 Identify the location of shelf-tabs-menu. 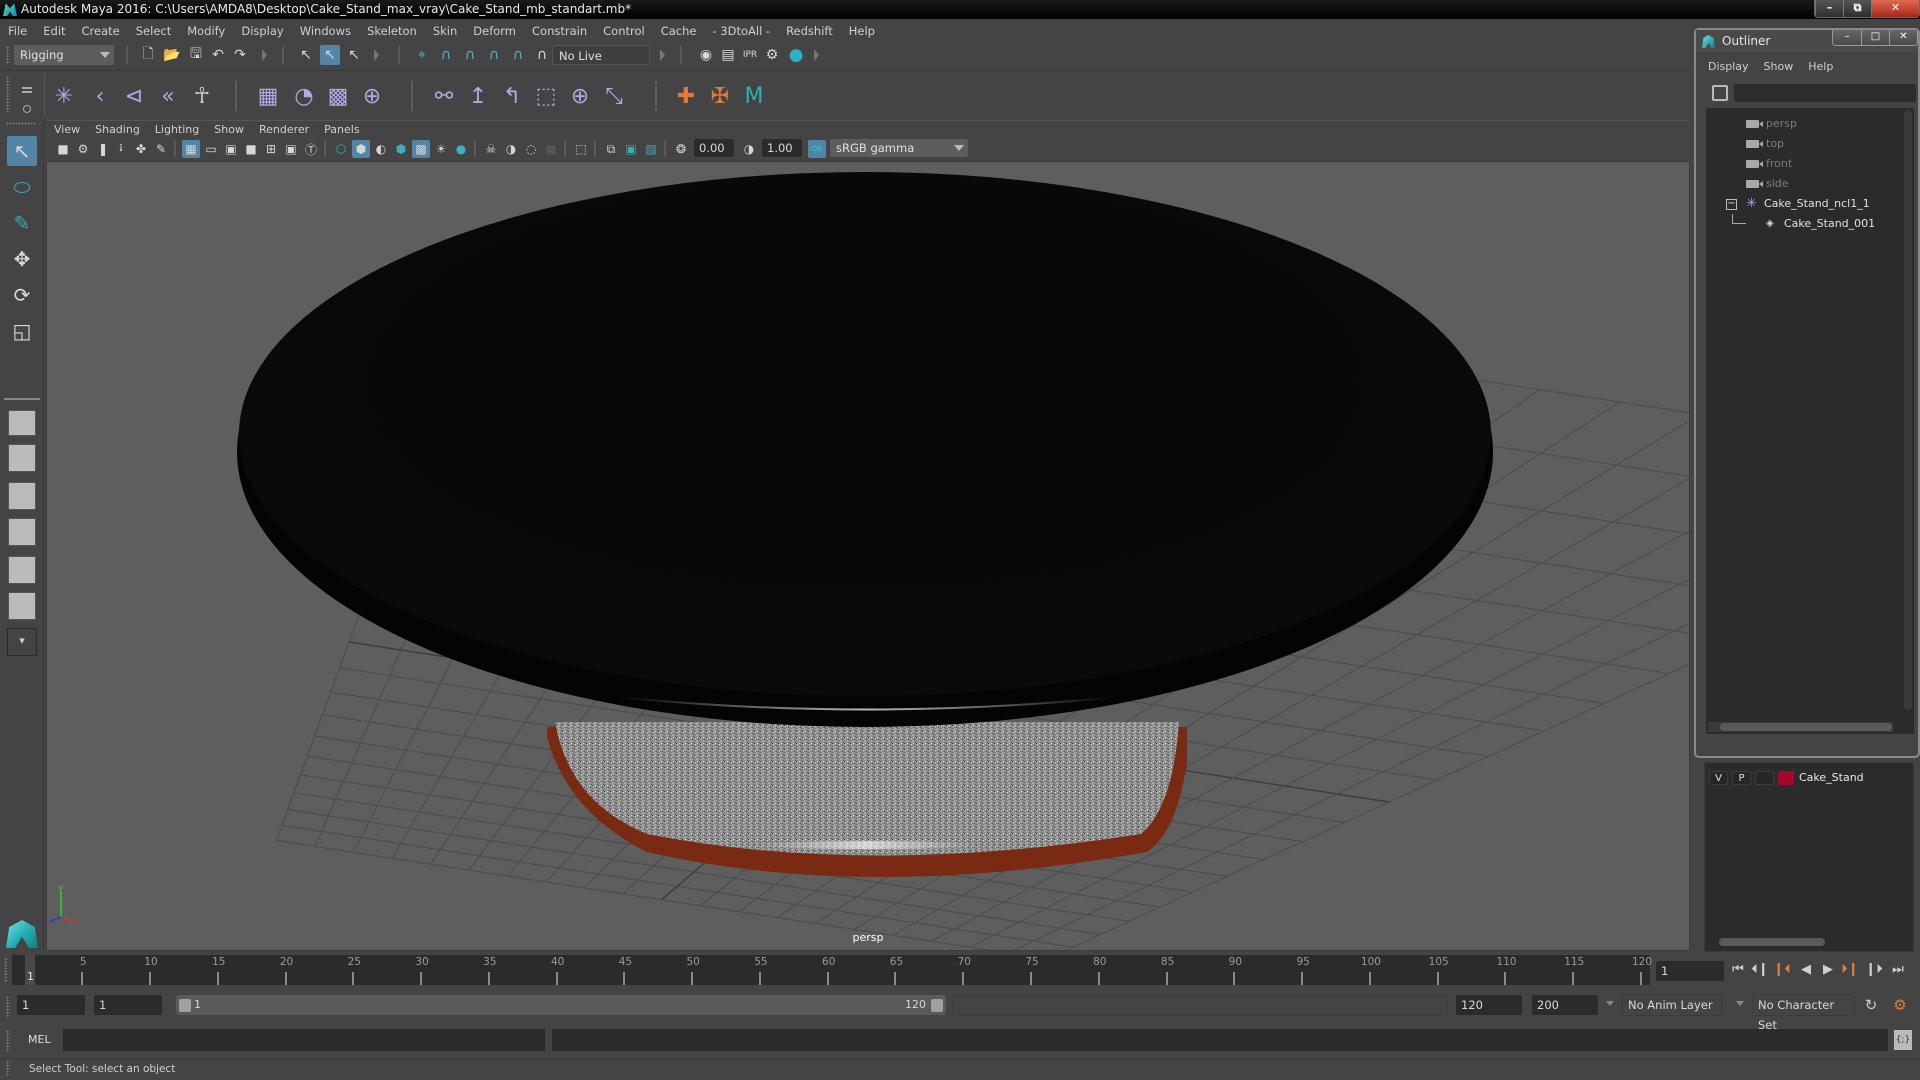
(28, 95).